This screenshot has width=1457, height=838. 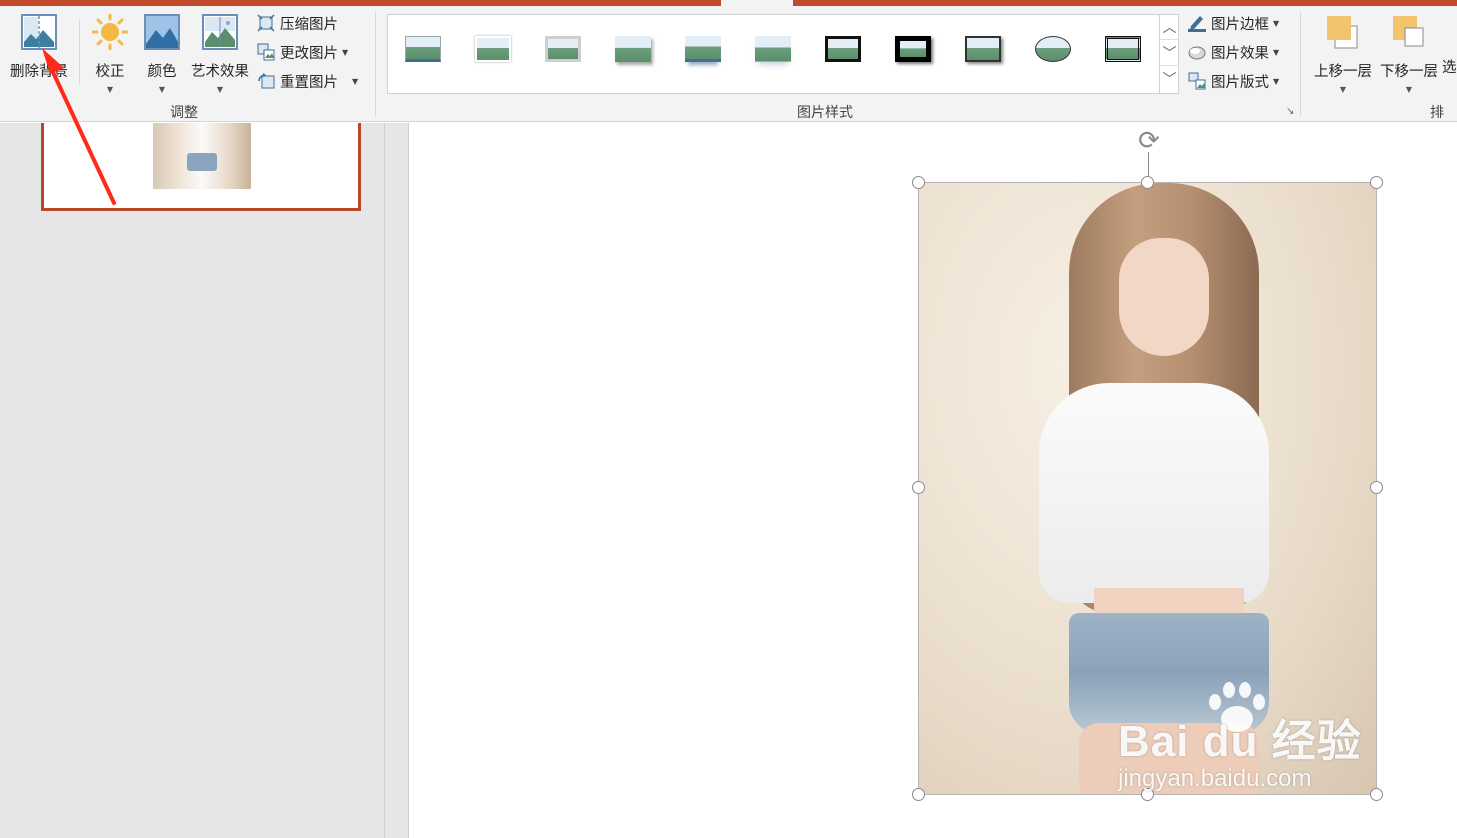 I want to click on watermark: Bai du 经验 jingyan.baidu.com, so click(x=1240, y=749).